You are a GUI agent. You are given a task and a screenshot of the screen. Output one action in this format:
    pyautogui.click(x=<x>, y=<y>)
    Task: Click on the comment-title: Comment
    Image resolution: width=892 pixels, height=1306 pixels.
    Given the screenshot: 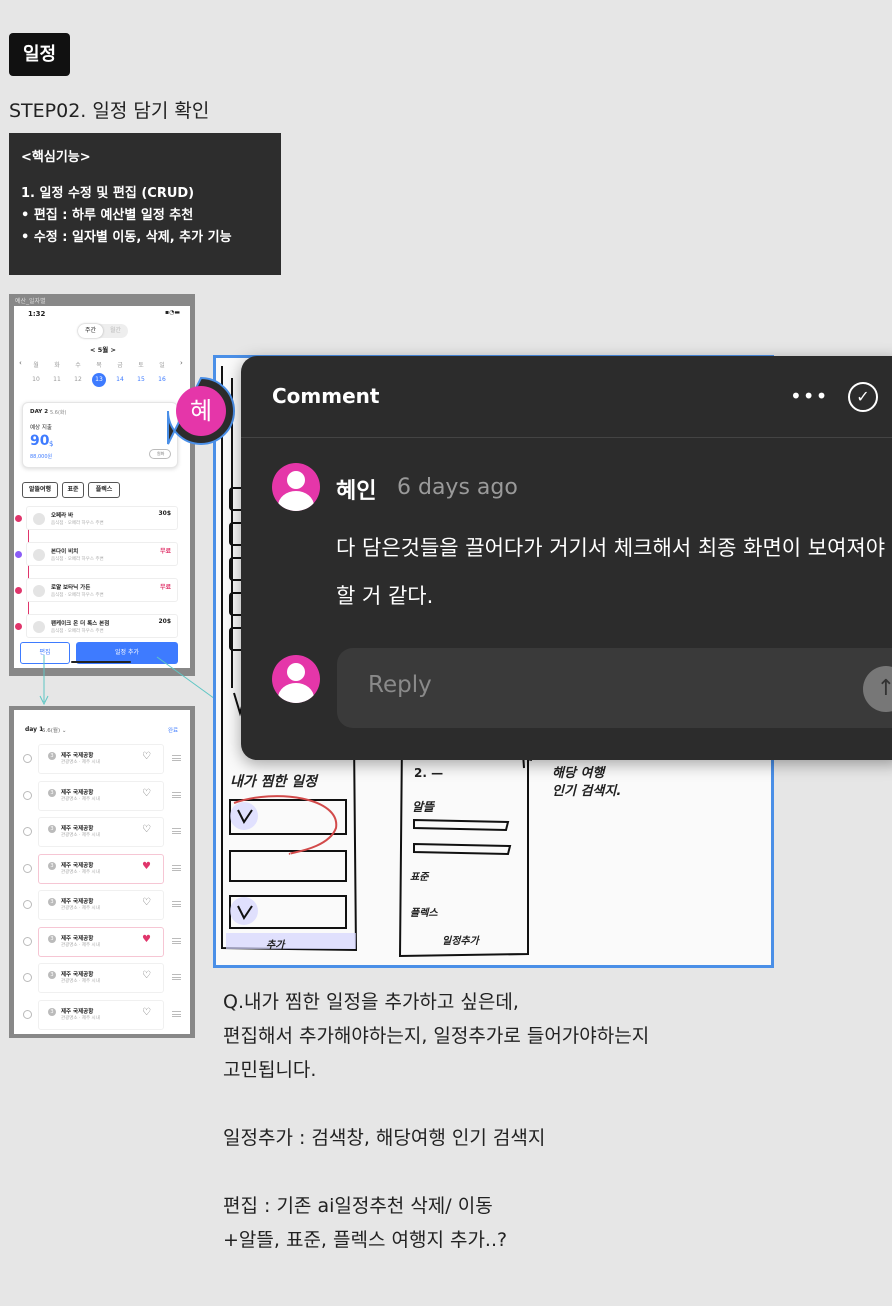 What is the action you would take?
    pyautogui.click(x=326, y=396)
    